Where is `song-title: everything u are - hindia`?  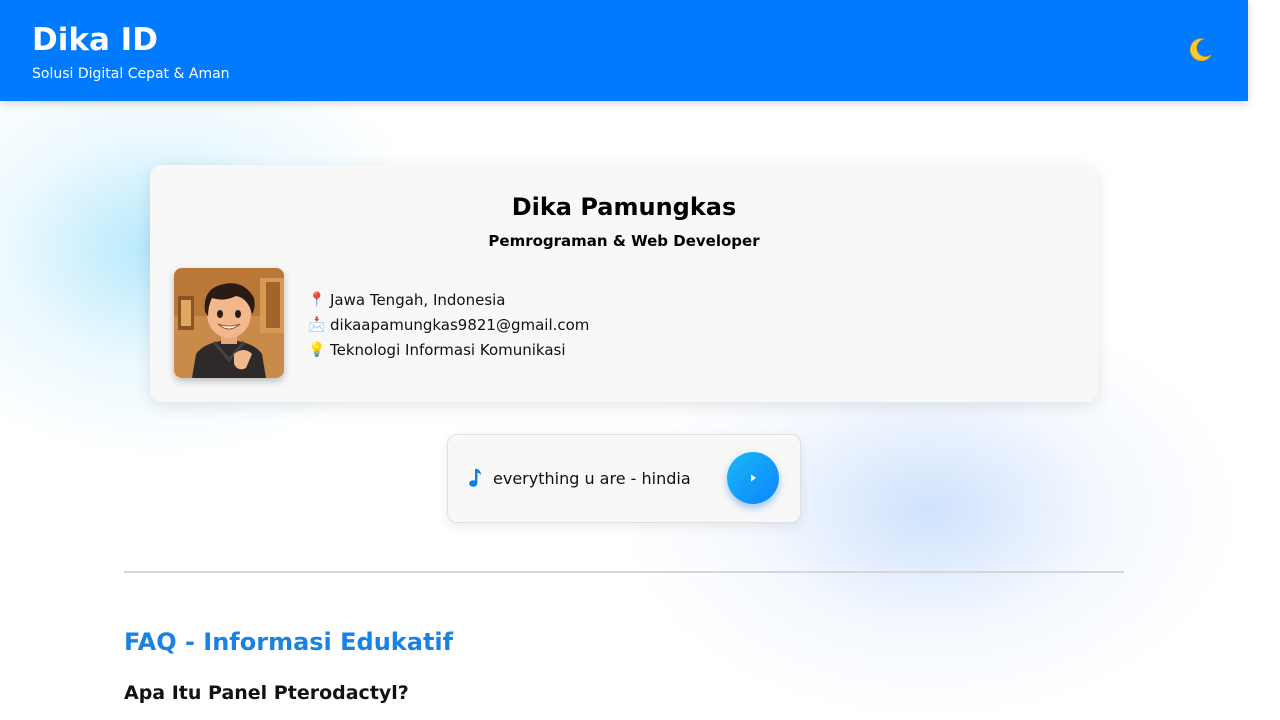 song-title: everything u are - hindia is located at coordinates (592, 478).